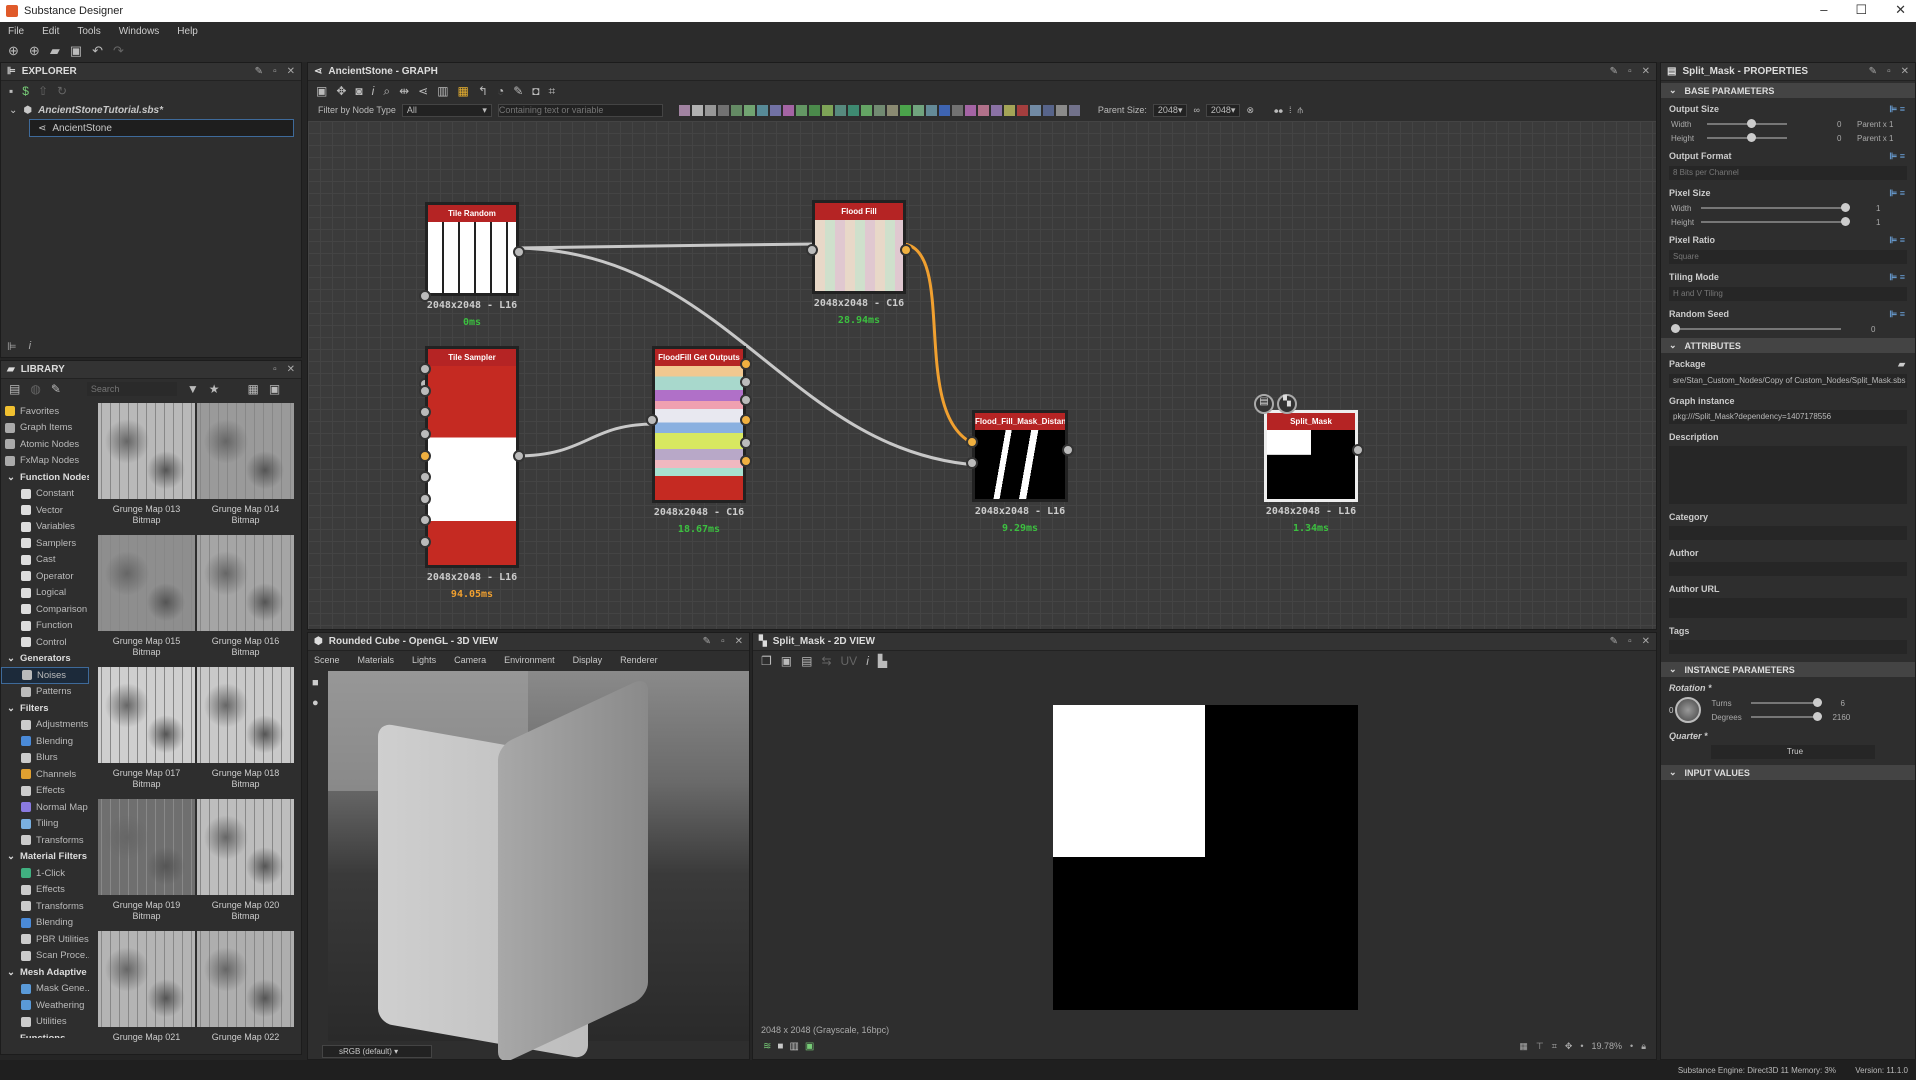 This screenshot has width=1916, height=1080. Describe the element at coordinates (245, 733) in the screenshot. I see `library-thumbnail: Grunge Map 018 Bitmap` at that location.